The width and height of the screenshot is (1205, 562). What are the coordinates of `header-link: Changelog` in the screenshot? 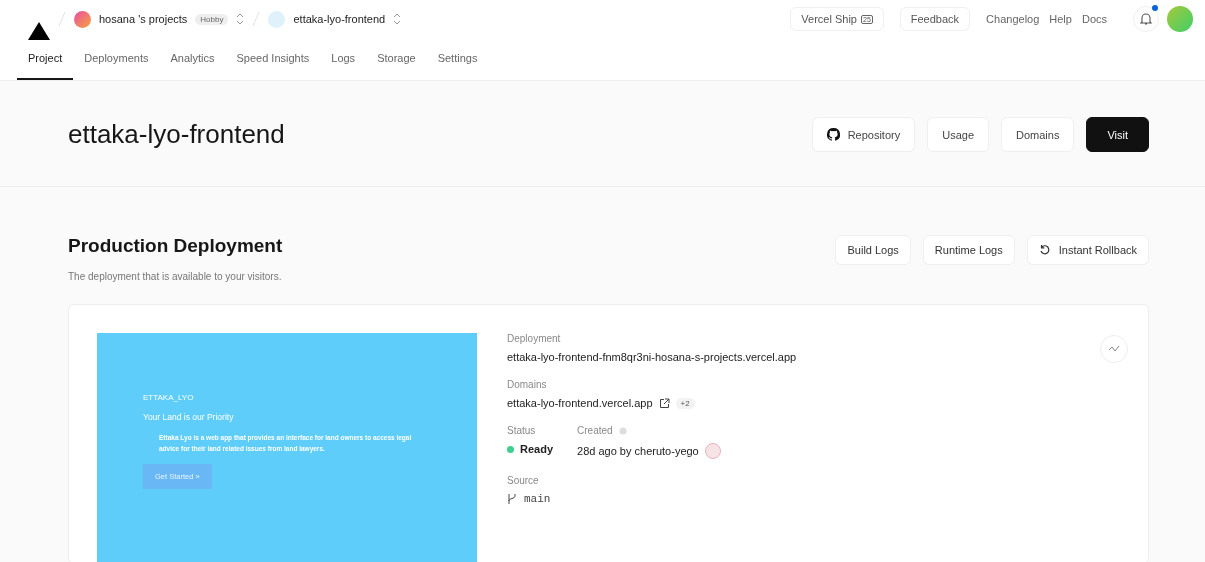 It's located at (1013, 19).